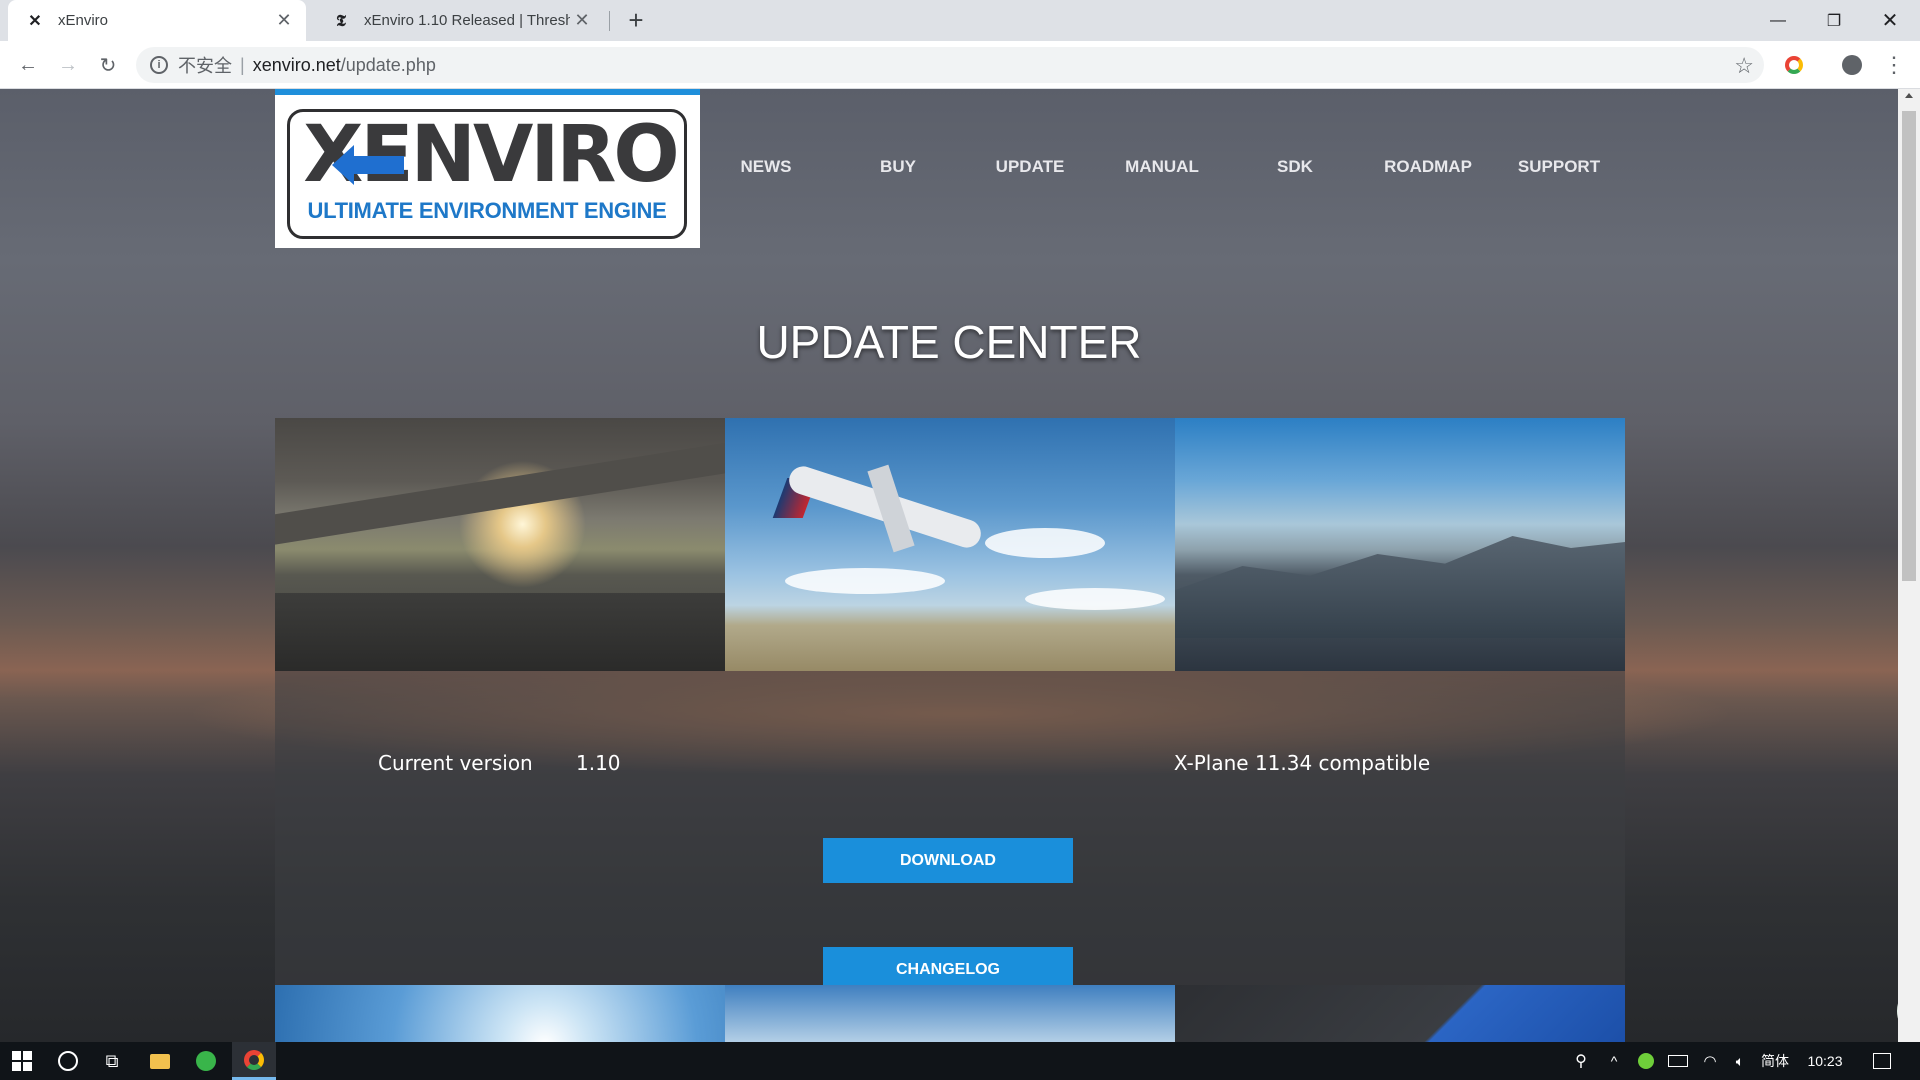  I want to click on windows-taskbar: ⧉ ⚲ ^ ◠ 🔈︎ 简体 10:23, so click(960, 1061).